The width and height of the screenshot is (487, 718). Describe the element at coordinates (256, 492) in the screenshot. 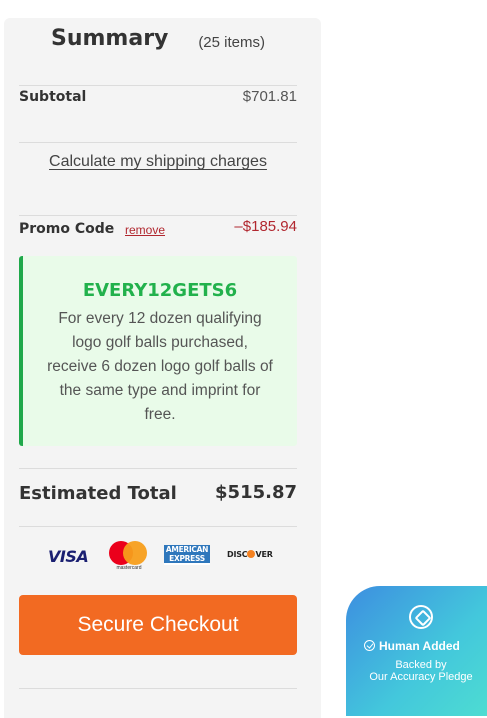

I see `estimated-total-value: $515.87` at that location.